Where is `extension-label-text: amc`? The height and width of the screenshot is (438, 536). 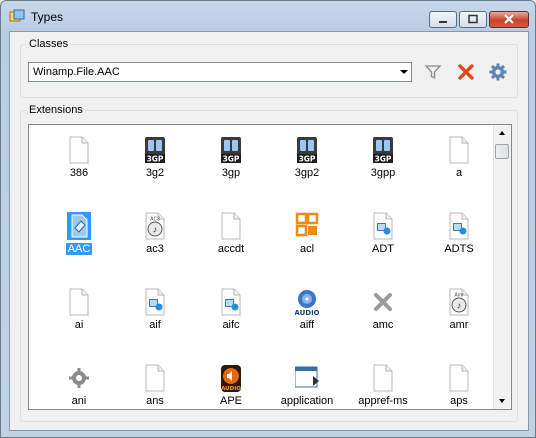
extension-label-text: amc is located at coordinates (383, 325).